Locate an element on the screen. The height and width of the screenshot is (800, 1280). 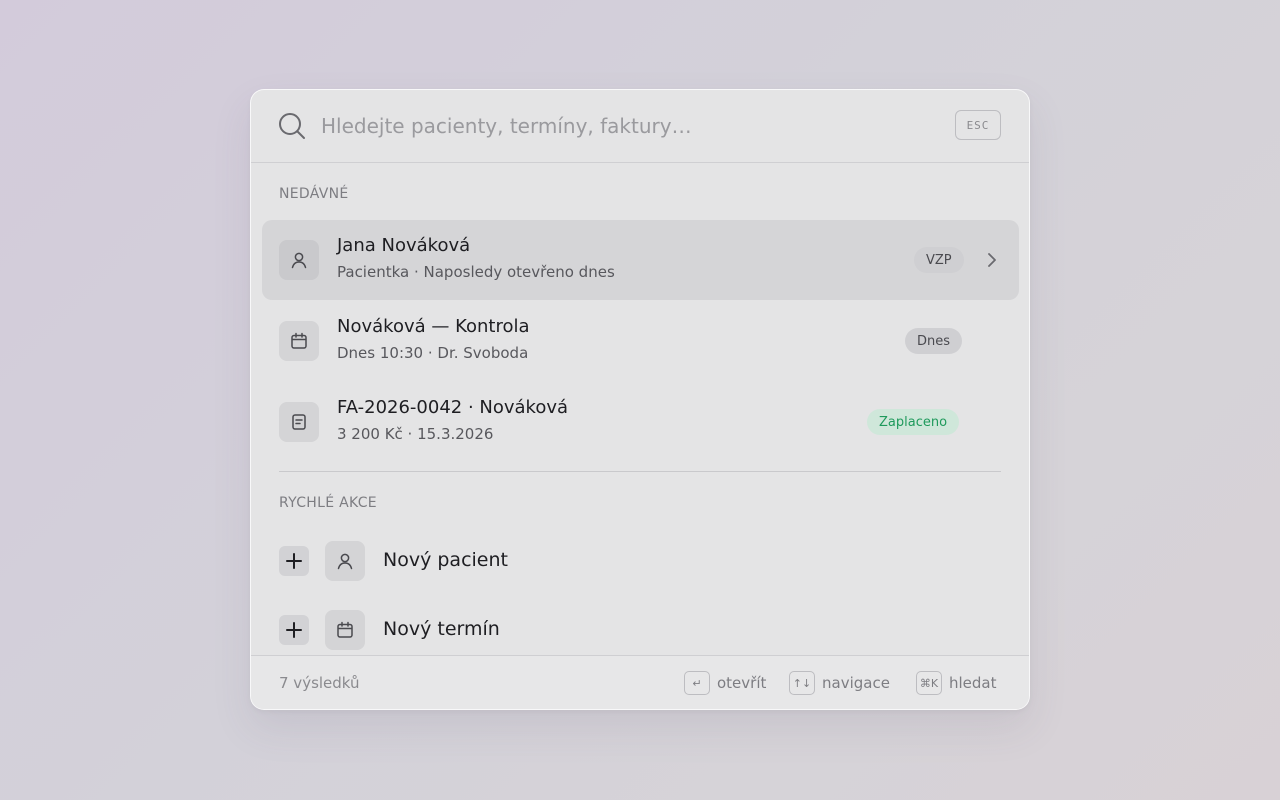
command-key-icon: ⌘K is located at coordinates (929, 683).